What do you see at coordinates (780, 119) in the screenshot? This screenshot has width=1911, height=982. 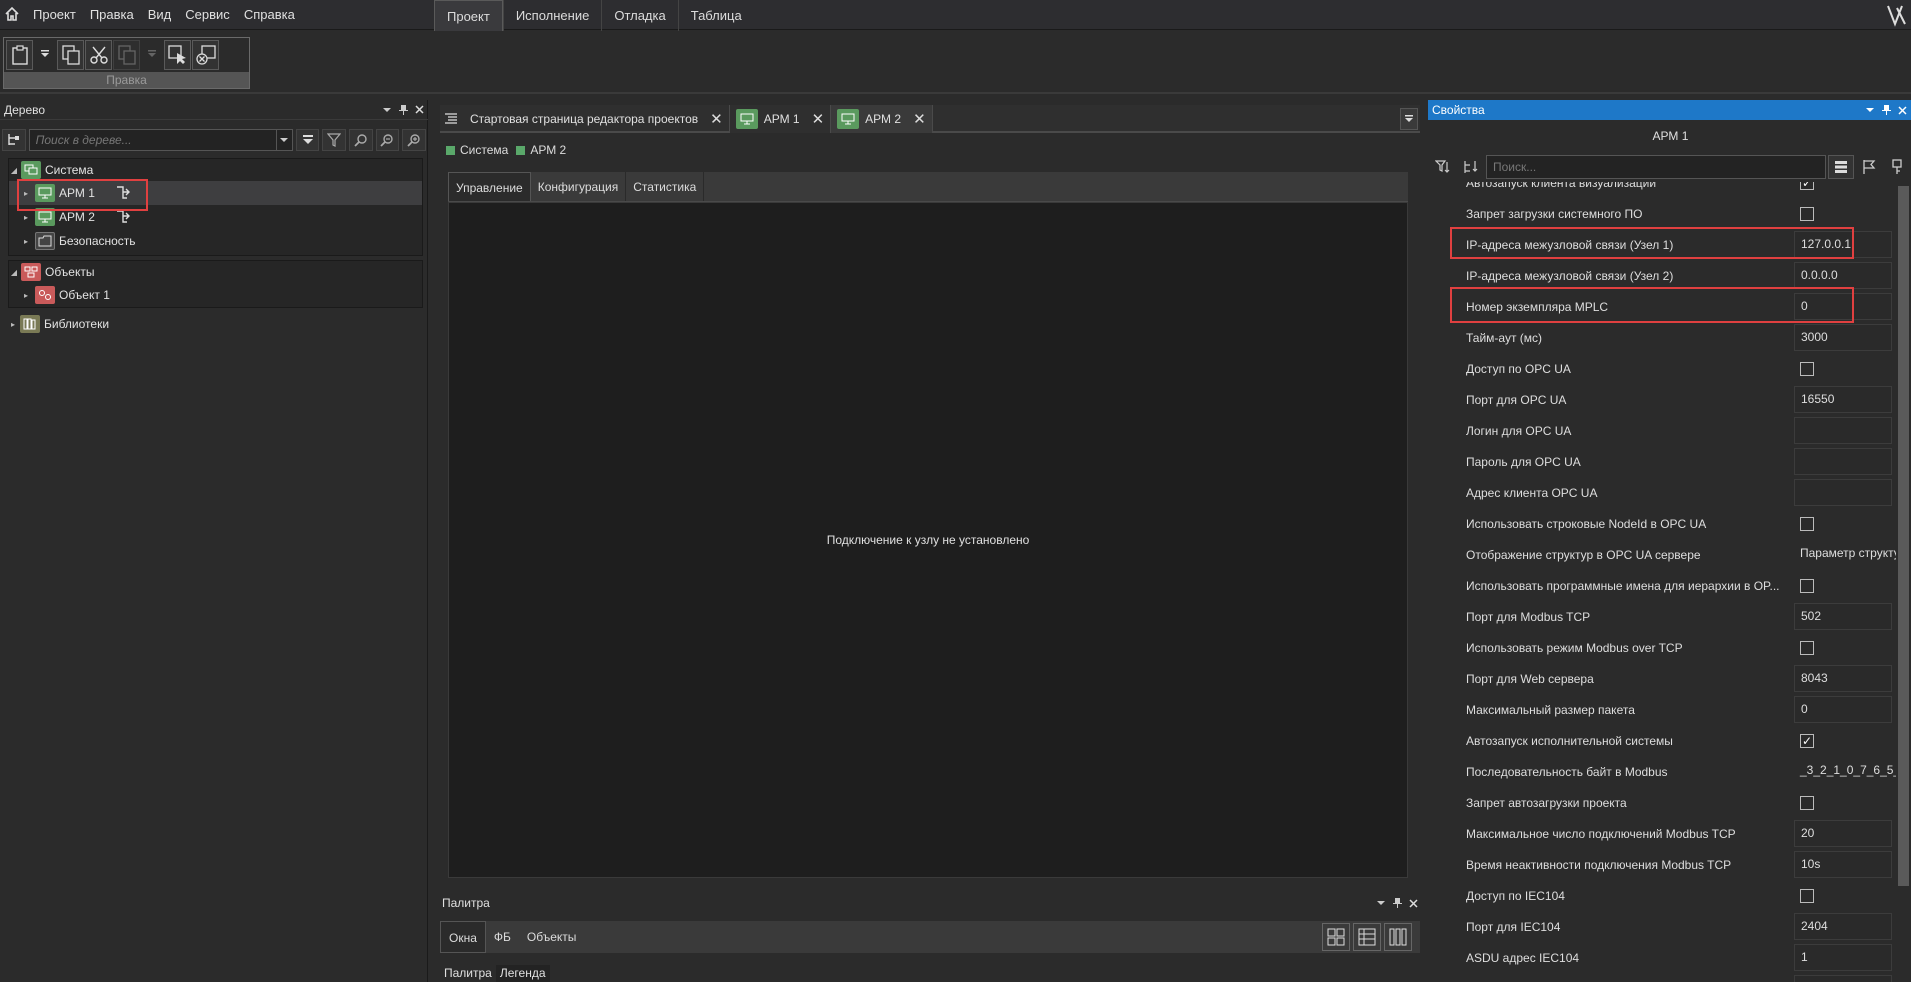 I see `doc-tab-arm1: АРМ 1 ✕` at bounding box center [780, 119].